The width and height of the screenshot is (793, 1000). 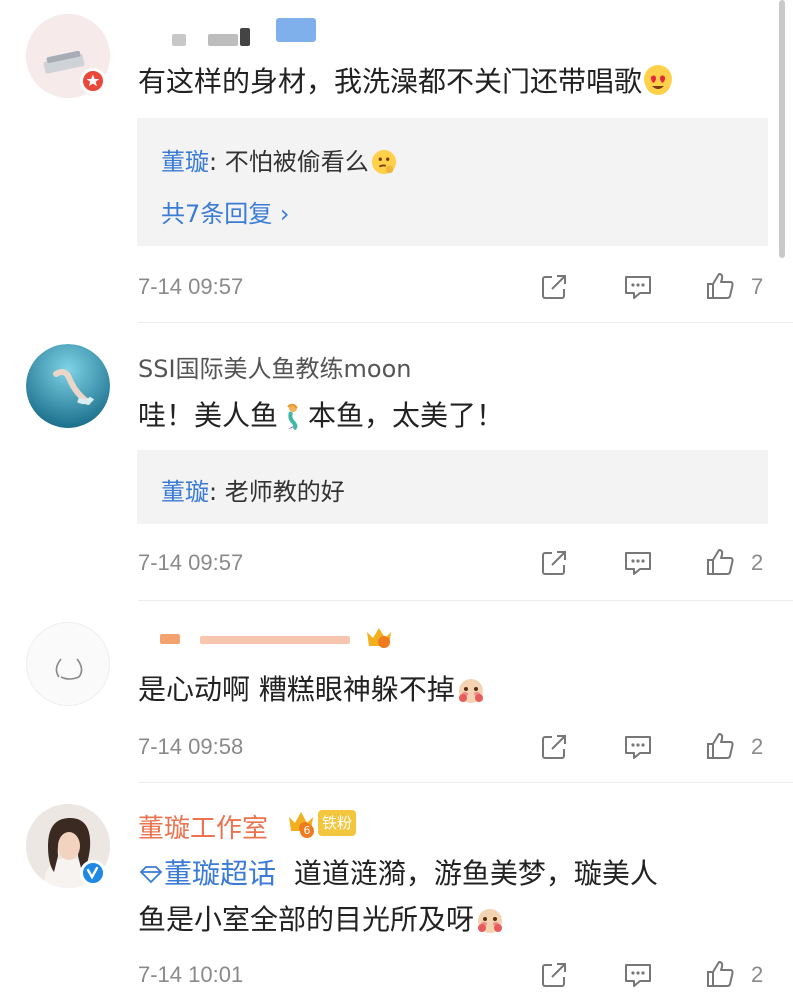 What do you see at coordinates (405, 82) in the screenshot?
I see `comment-text: 有这样的身材，我洗澡都不关门还带唱歌` at bounding box center [405, 82].